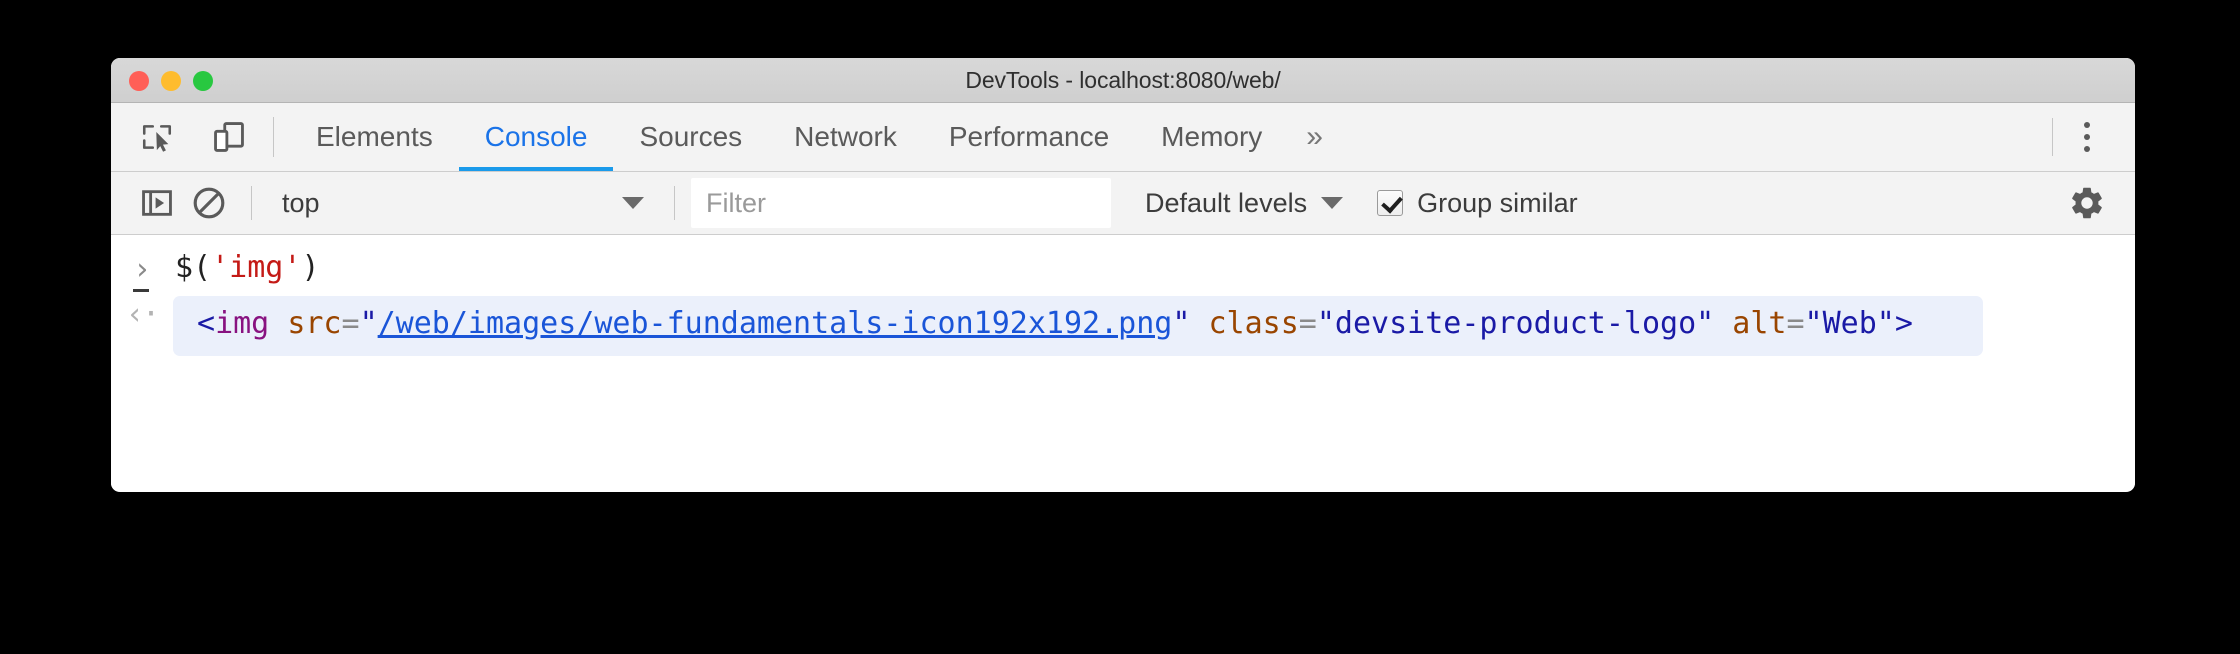 The height and width of the screenshot is (654, 2240). I want to click on device-toolbar-icon, so click(229, 137).